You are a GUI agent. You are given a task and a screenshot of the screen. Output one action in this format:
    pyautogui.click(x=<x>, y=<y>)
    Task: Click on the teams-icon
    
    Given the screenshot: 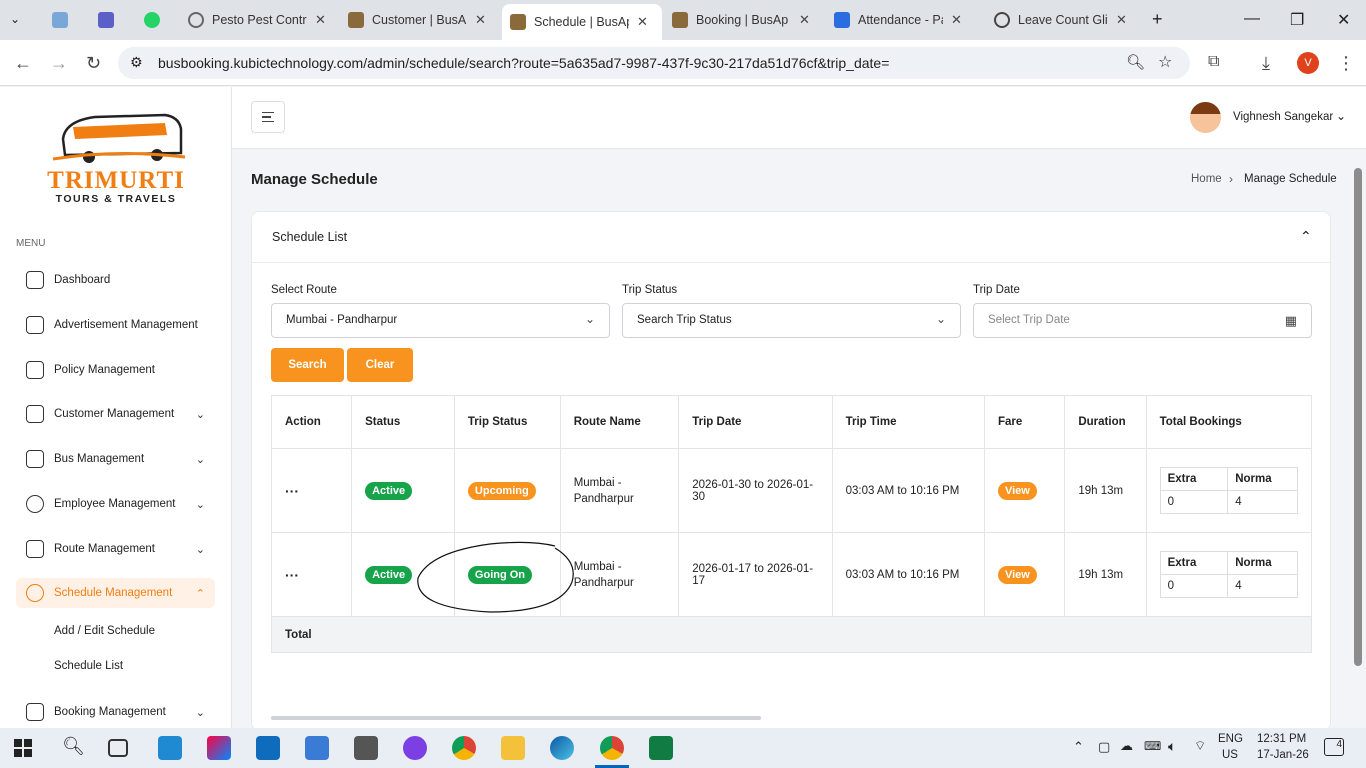 What is the action you would take?
    pyautogui.click(x=106, y=20)
    